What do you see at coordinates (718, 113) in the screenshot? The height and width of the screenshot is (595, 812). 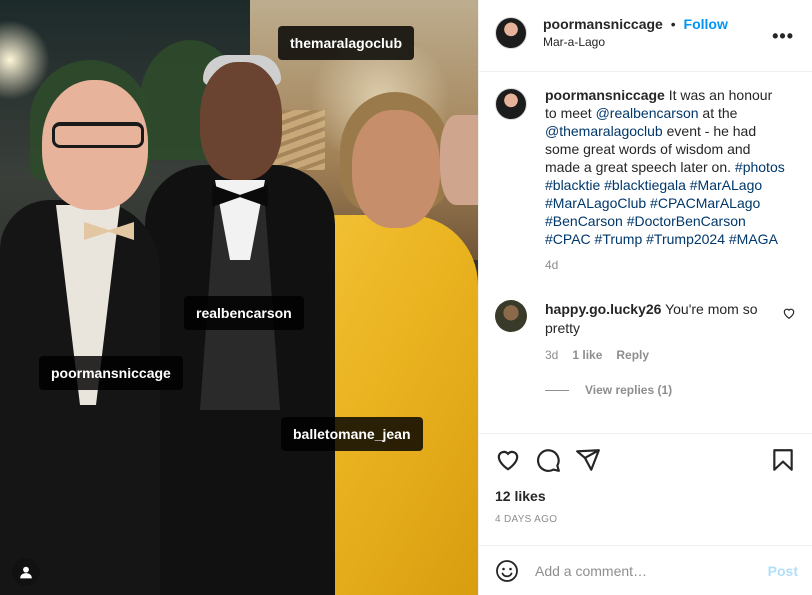 I see `caption-part: at the` at bounding box center [718, 113].